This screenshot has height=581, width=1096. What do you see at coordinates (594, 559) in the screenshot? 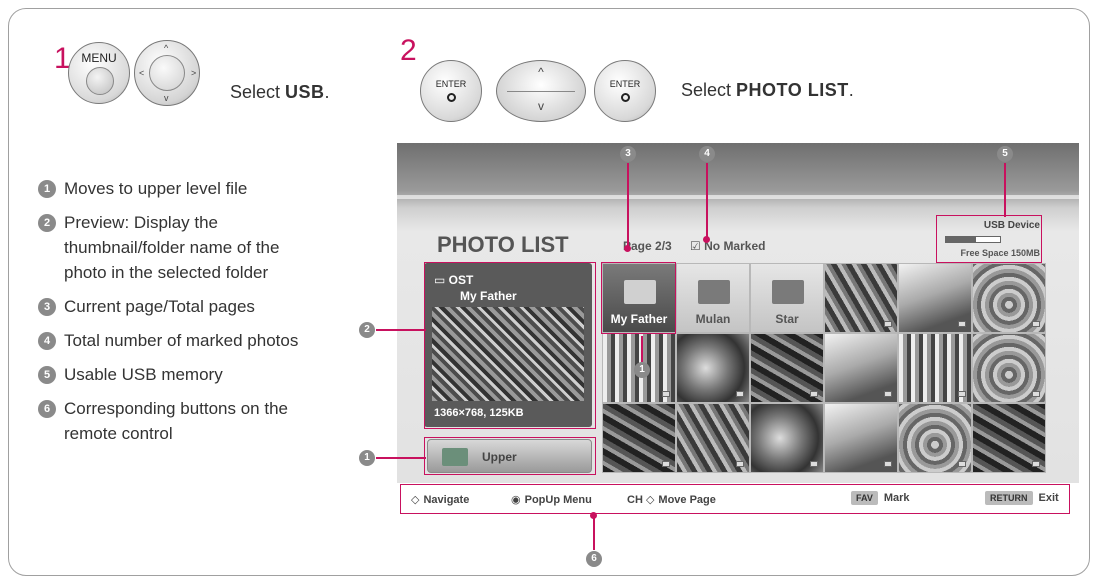
I see `callout-6: 6` at bounding box center [594, 559].